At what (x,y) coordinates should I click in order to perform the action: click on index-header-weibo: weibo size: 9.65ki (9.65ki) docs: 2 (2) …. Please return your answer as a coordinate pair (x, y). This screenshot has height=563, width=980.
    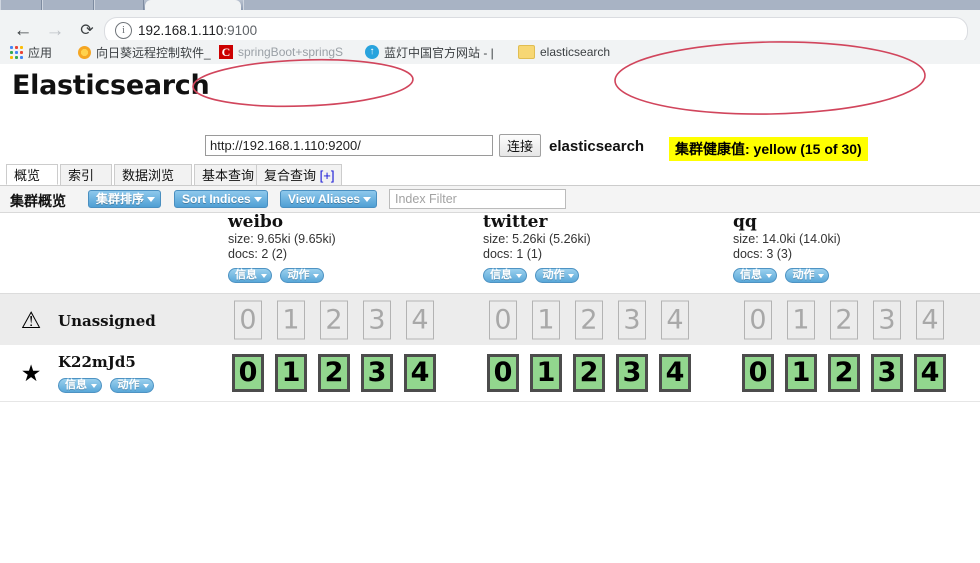
    Looking at the image, I should click on (343, 247).